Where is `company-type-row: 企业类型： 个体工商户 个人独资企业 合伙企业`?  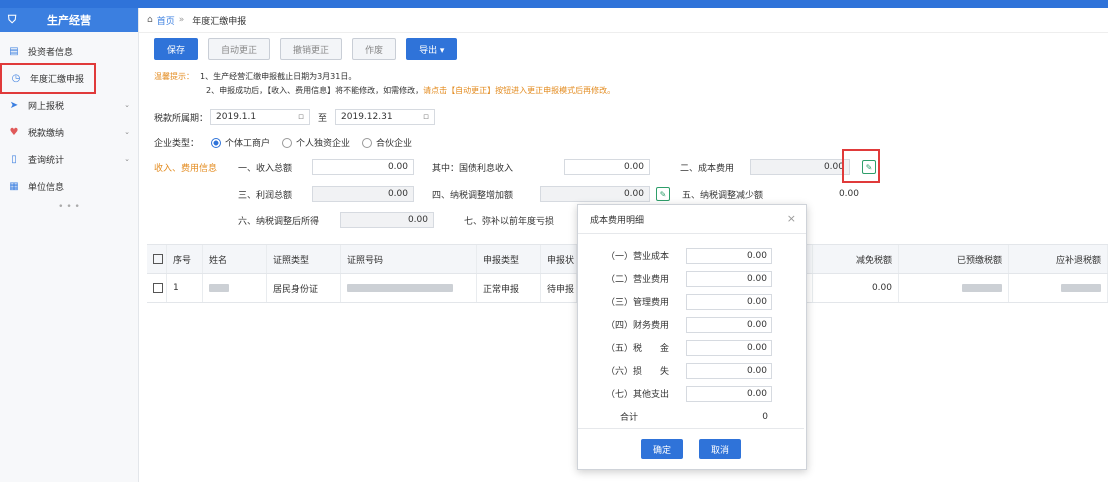 company-type-row: 企业类型： 个体工商户 个人独资企业 合伙企业 is located at coordinates (283, 142).